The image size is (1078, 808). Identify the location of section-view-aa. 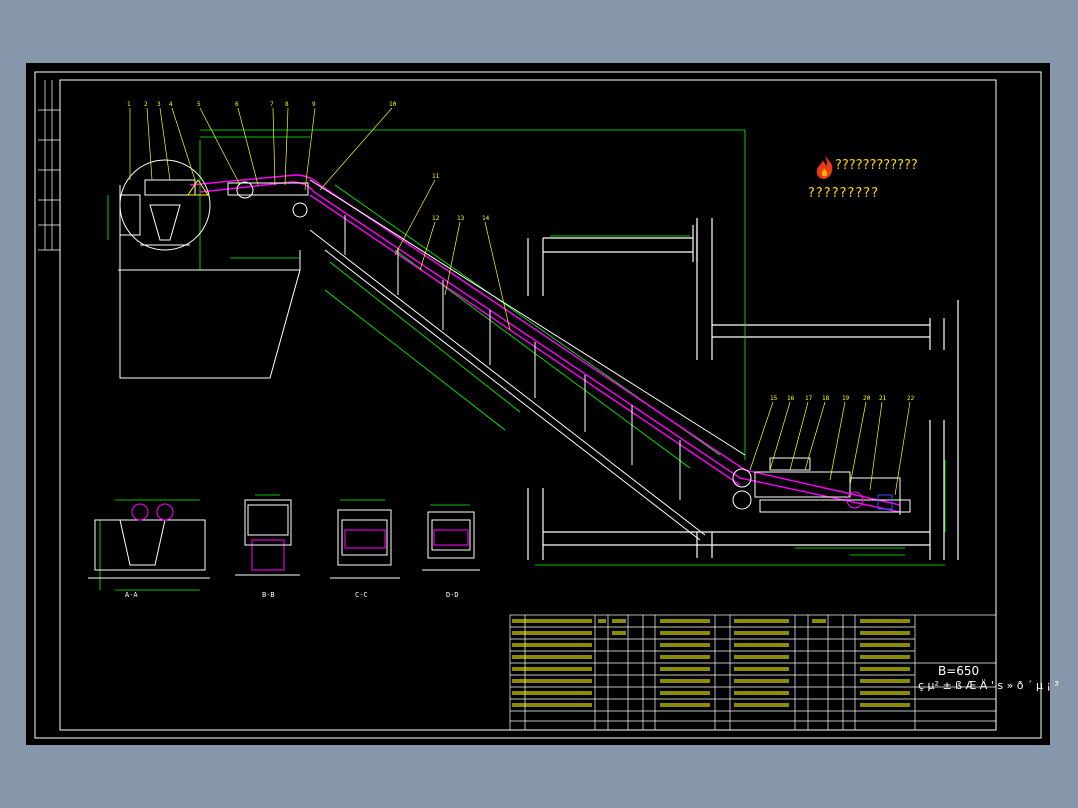
(149, 541).